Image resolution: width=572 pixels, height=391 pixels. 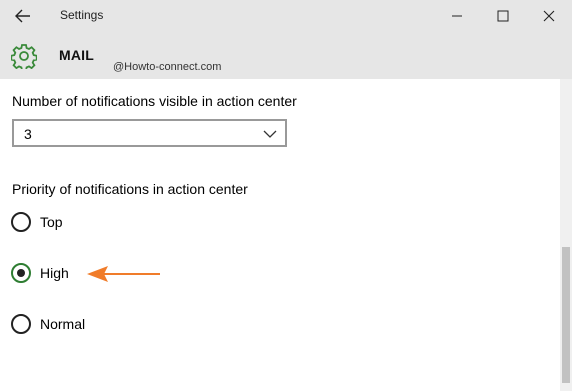 I want to click on radio-high: High, so click(x=40, y=273).